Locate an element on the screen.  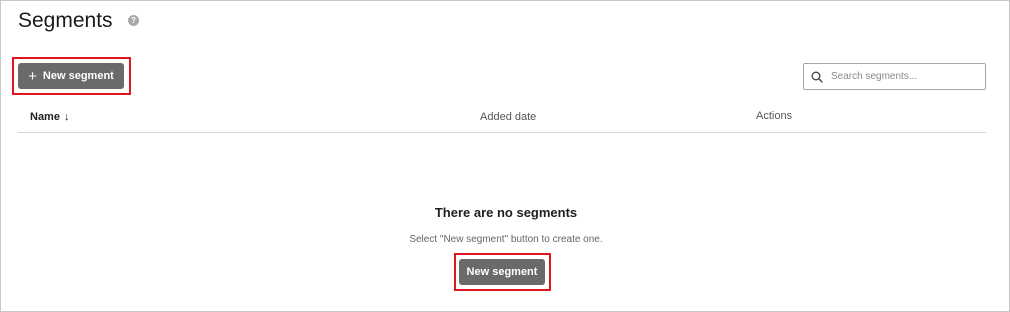
column-header-added-date: Added date is located at coordinates (508, 117).